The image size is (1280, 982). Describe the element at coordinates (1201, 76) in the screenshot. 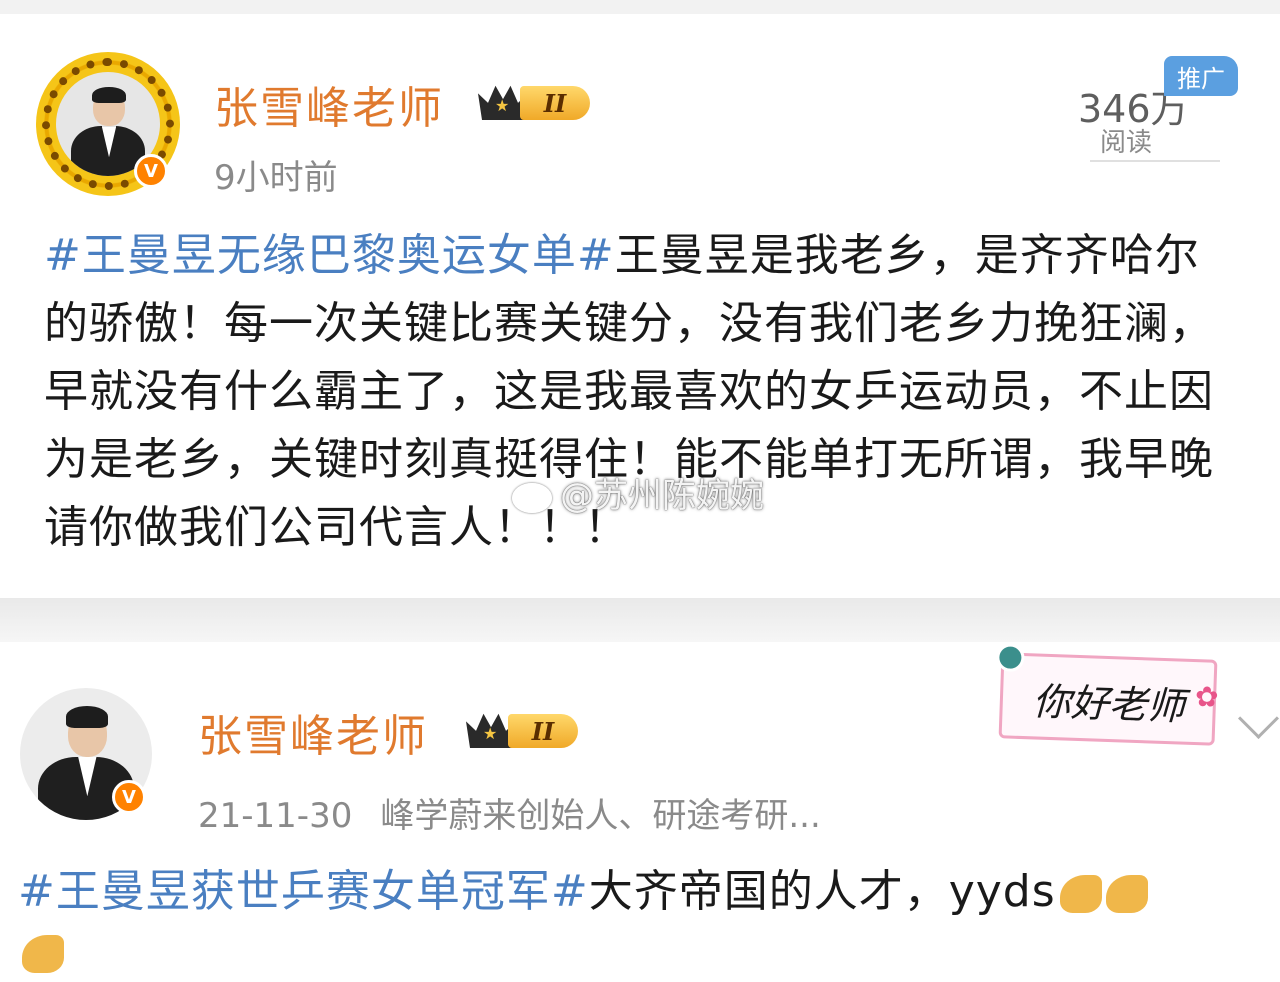

I see `promo-tag: 推广` at that location.